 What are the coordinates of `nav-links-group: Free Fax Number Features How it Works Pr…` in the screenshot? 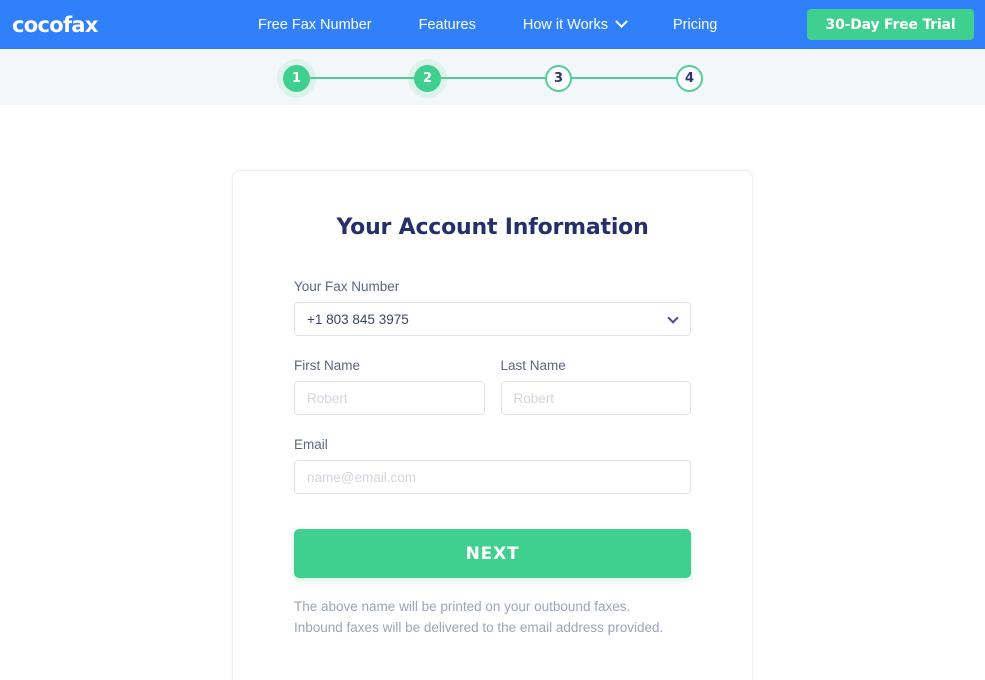 It's located at (487, 24).